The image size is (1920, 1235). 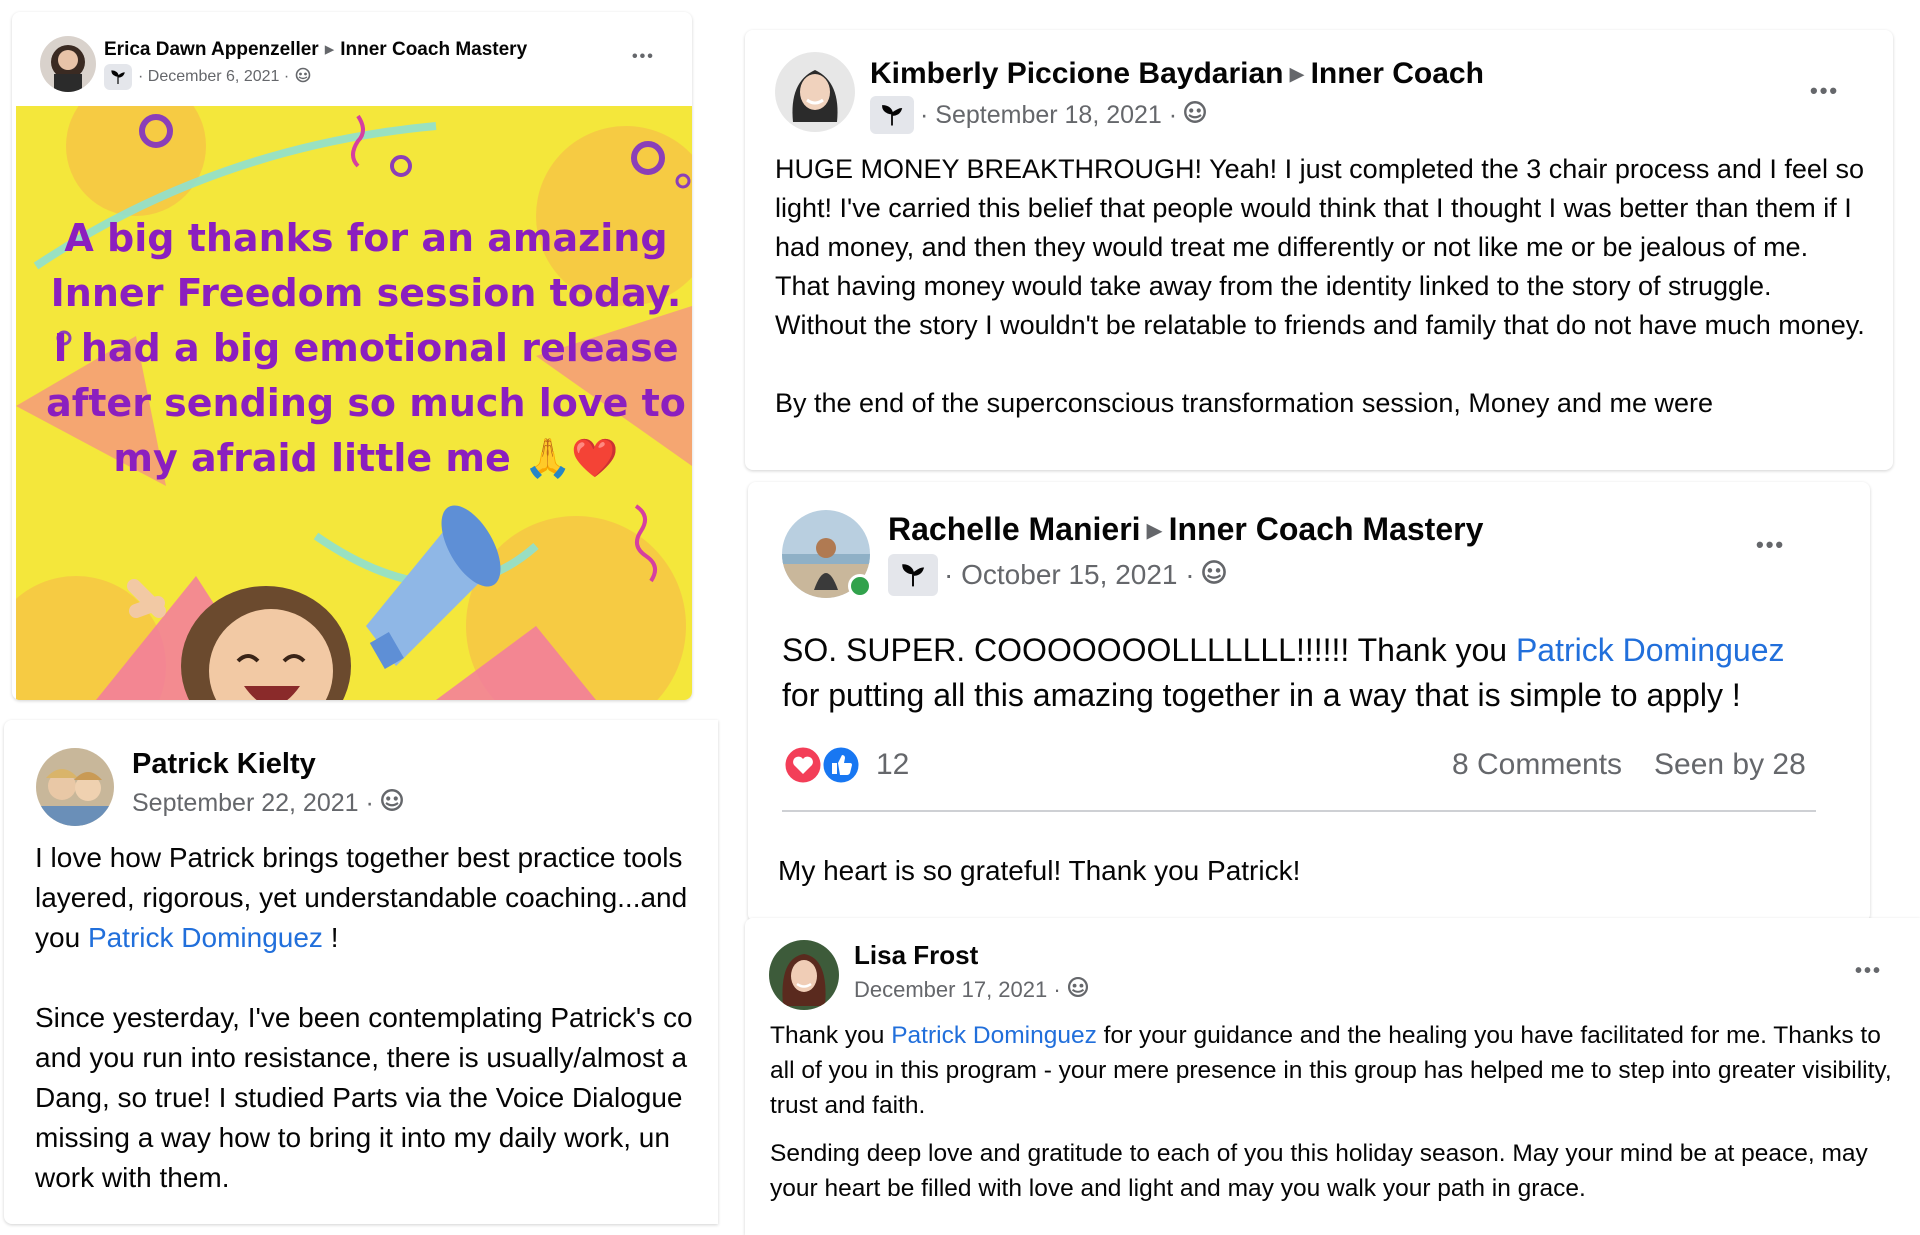 I want to click on author-name: Kimberly Piccione Baydarian, so click(x=1077, y=73).